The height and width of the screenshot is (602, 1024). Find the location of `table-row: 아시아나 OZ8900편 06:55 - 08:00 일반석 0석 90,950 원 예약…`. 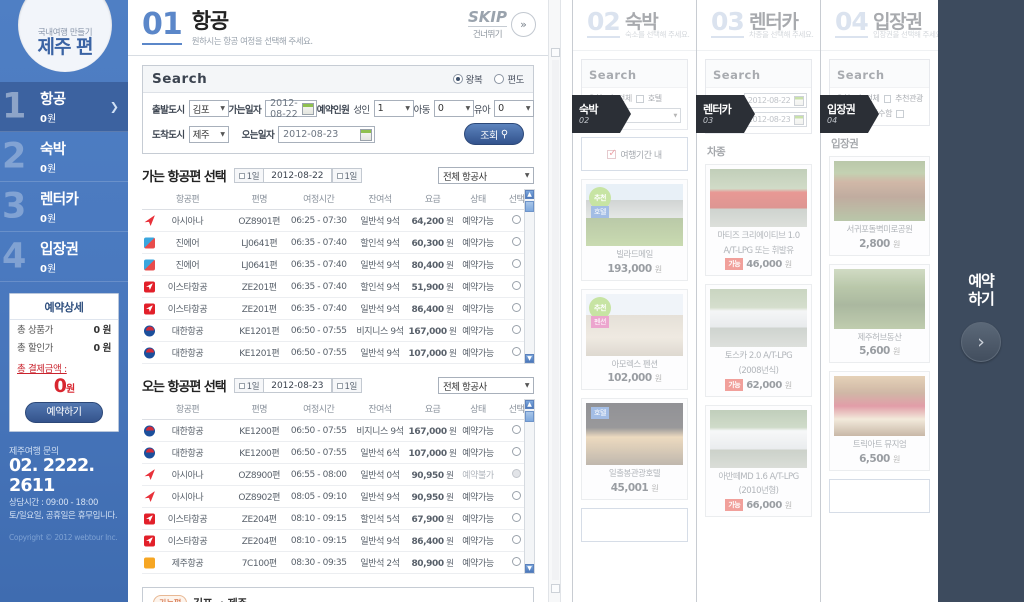

table-row: 아시아나 OZ8900편 06:55 - 08:00 일반석 0석 90,950 원 예약… is located at coordinates (338, 475).